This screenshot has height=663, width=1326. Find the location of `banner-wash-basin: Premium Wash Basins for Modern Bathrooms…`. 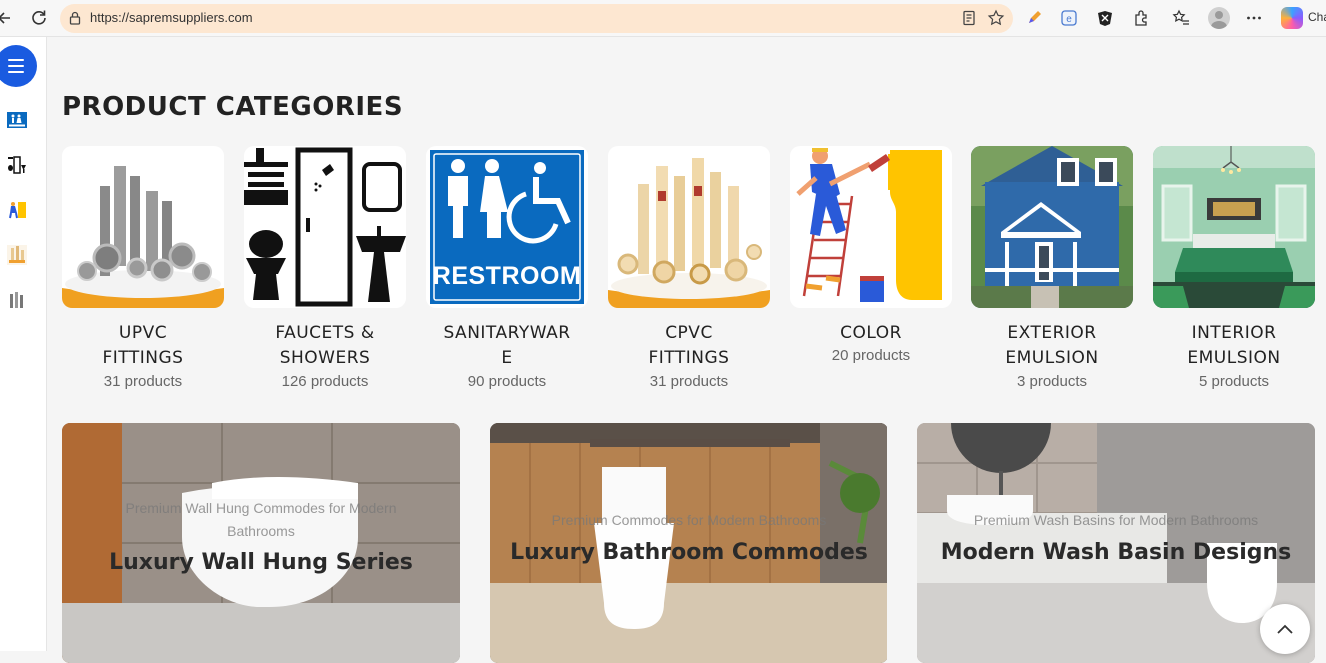

banner-wash-basin: Premium Wash Basins for Modern Bathrooms… is located at coordinates (1116, 543).